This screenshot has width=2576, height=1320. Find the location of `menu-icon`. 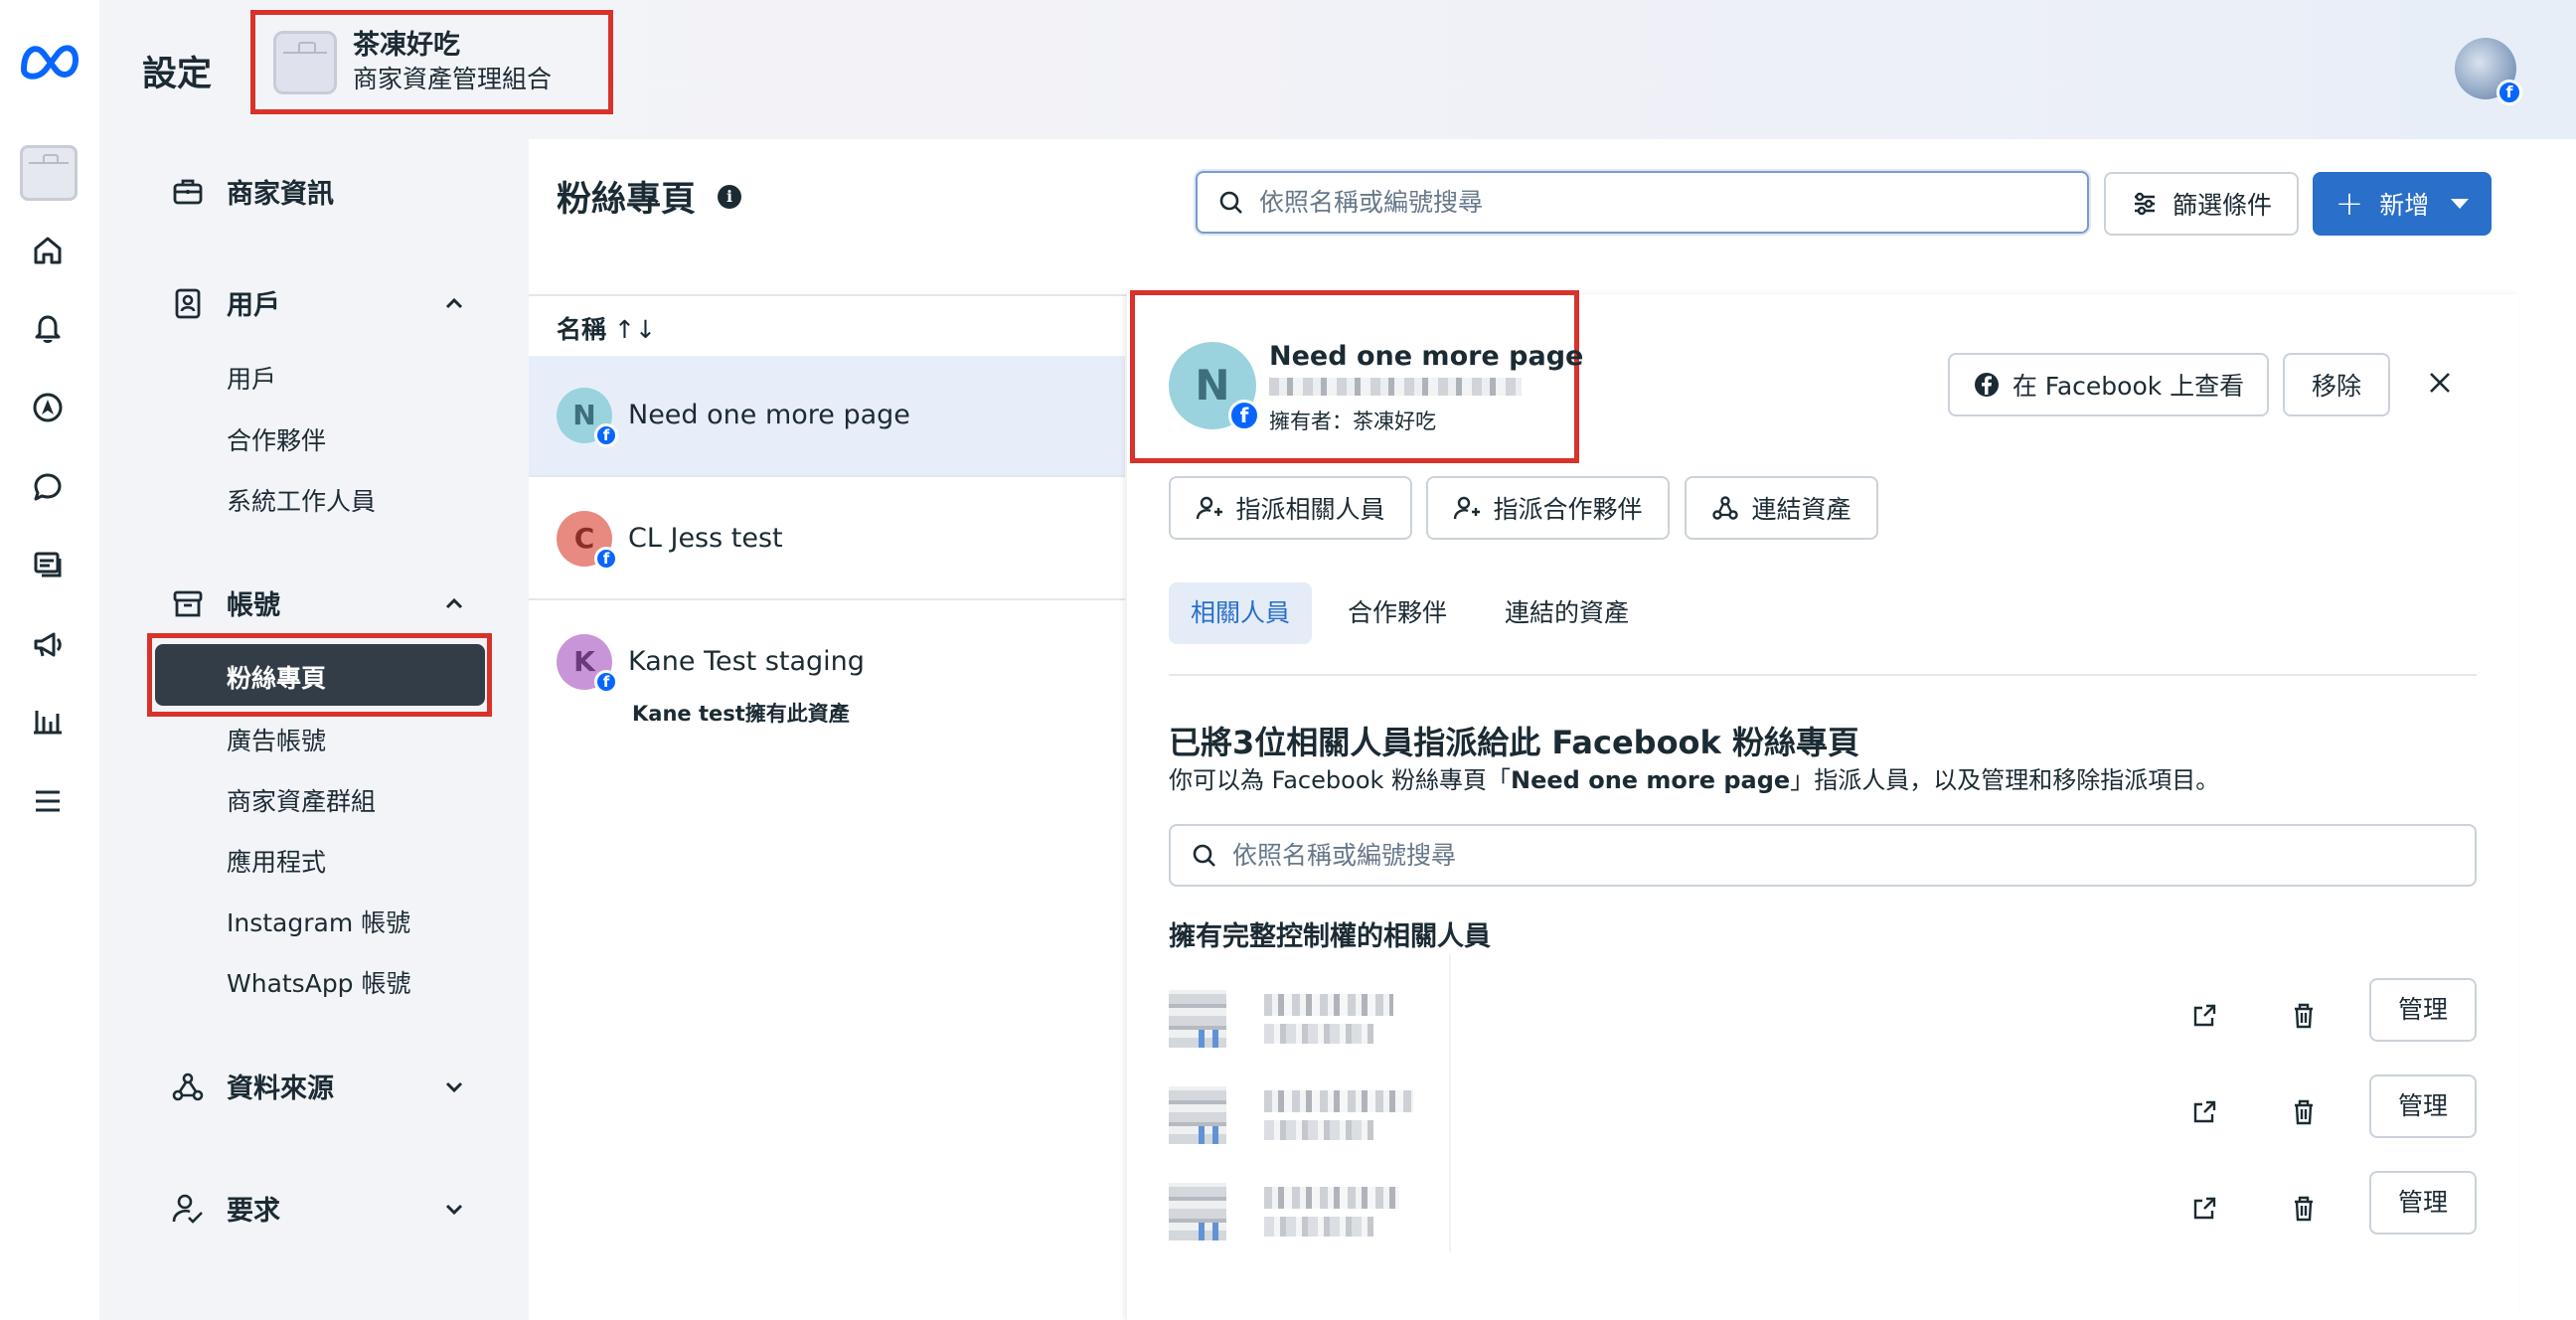

menu-icon is located at coordinates (48, 801).